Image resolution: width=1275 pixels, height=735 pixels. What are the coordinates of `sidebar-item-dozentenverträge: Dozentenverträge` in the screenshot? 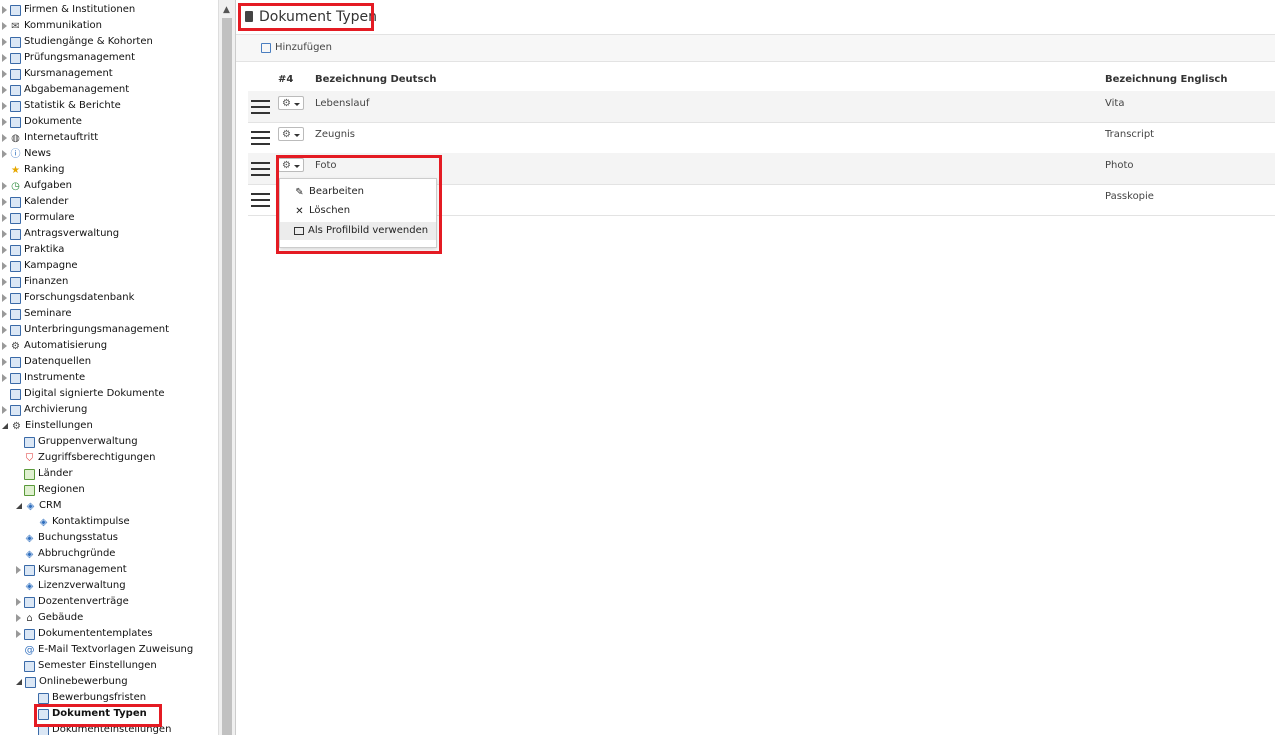 It's located at (72, 602).